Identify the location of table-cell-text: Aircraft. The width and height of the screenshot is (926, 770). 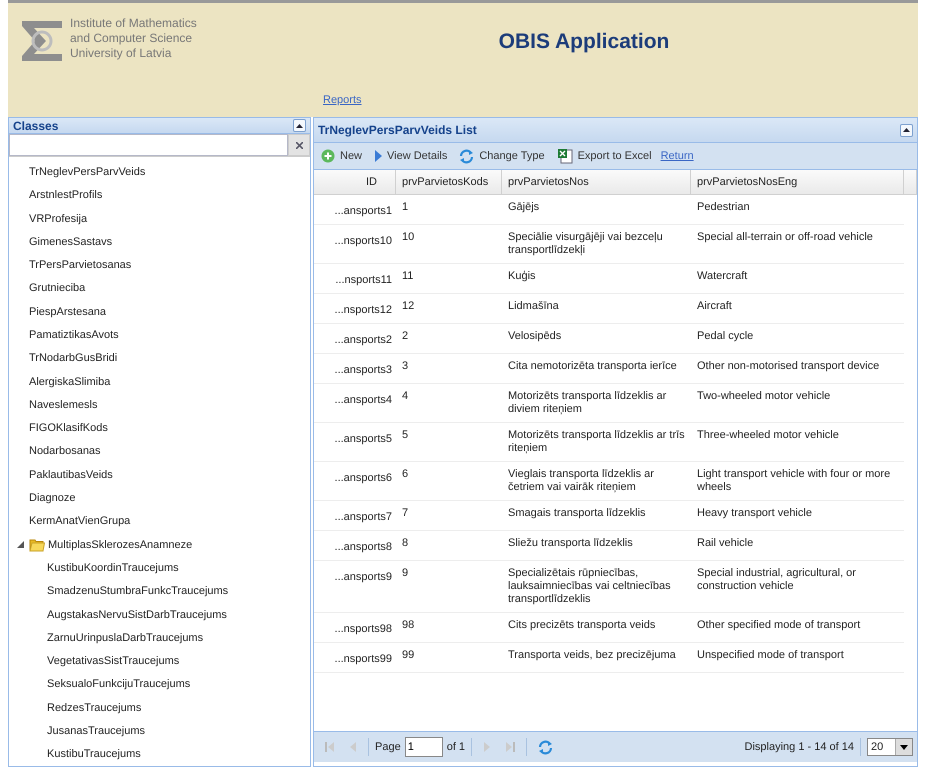
(714, 306).